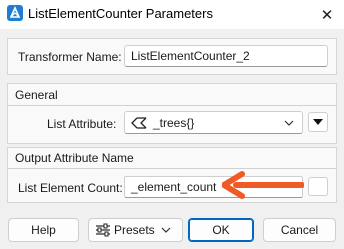 Image resolution: width=344 pixels, height=249 pixels. I want to click on list-attribute-icon, so click(139, 122).